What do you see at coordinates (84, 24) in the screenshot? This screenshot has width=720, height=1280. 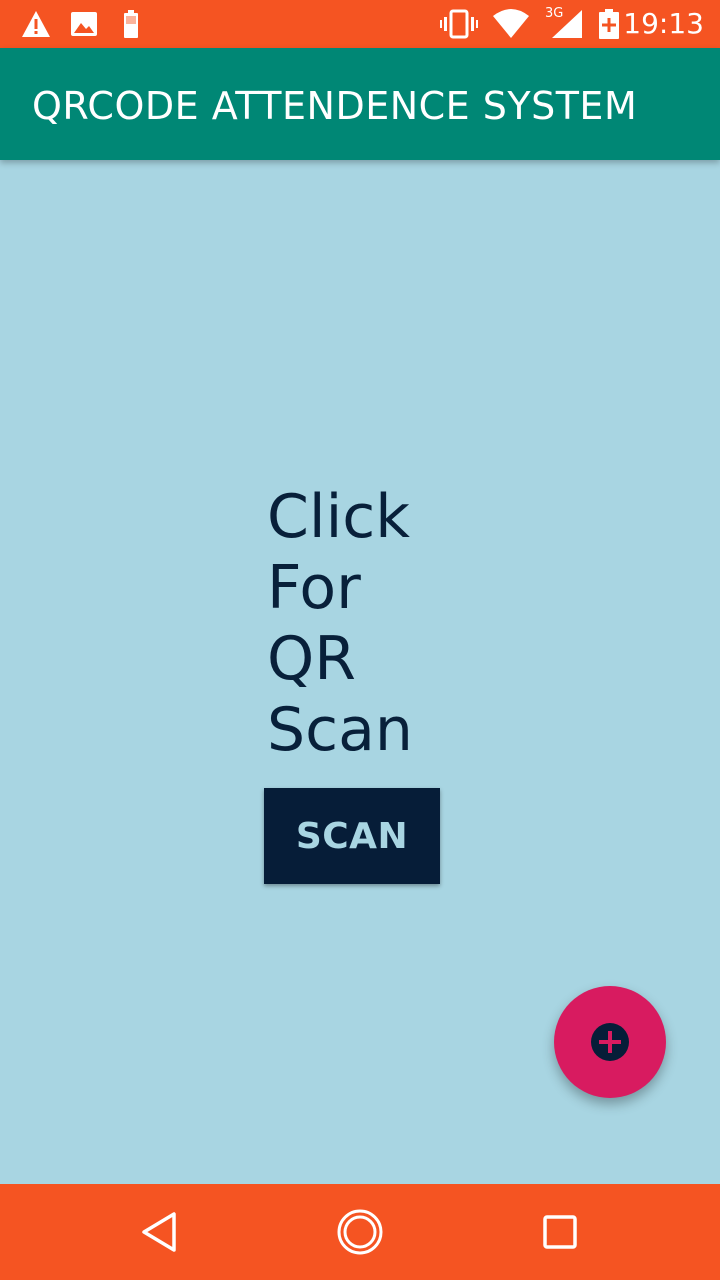 I see `image-icon` at bounding box center [84, 24].